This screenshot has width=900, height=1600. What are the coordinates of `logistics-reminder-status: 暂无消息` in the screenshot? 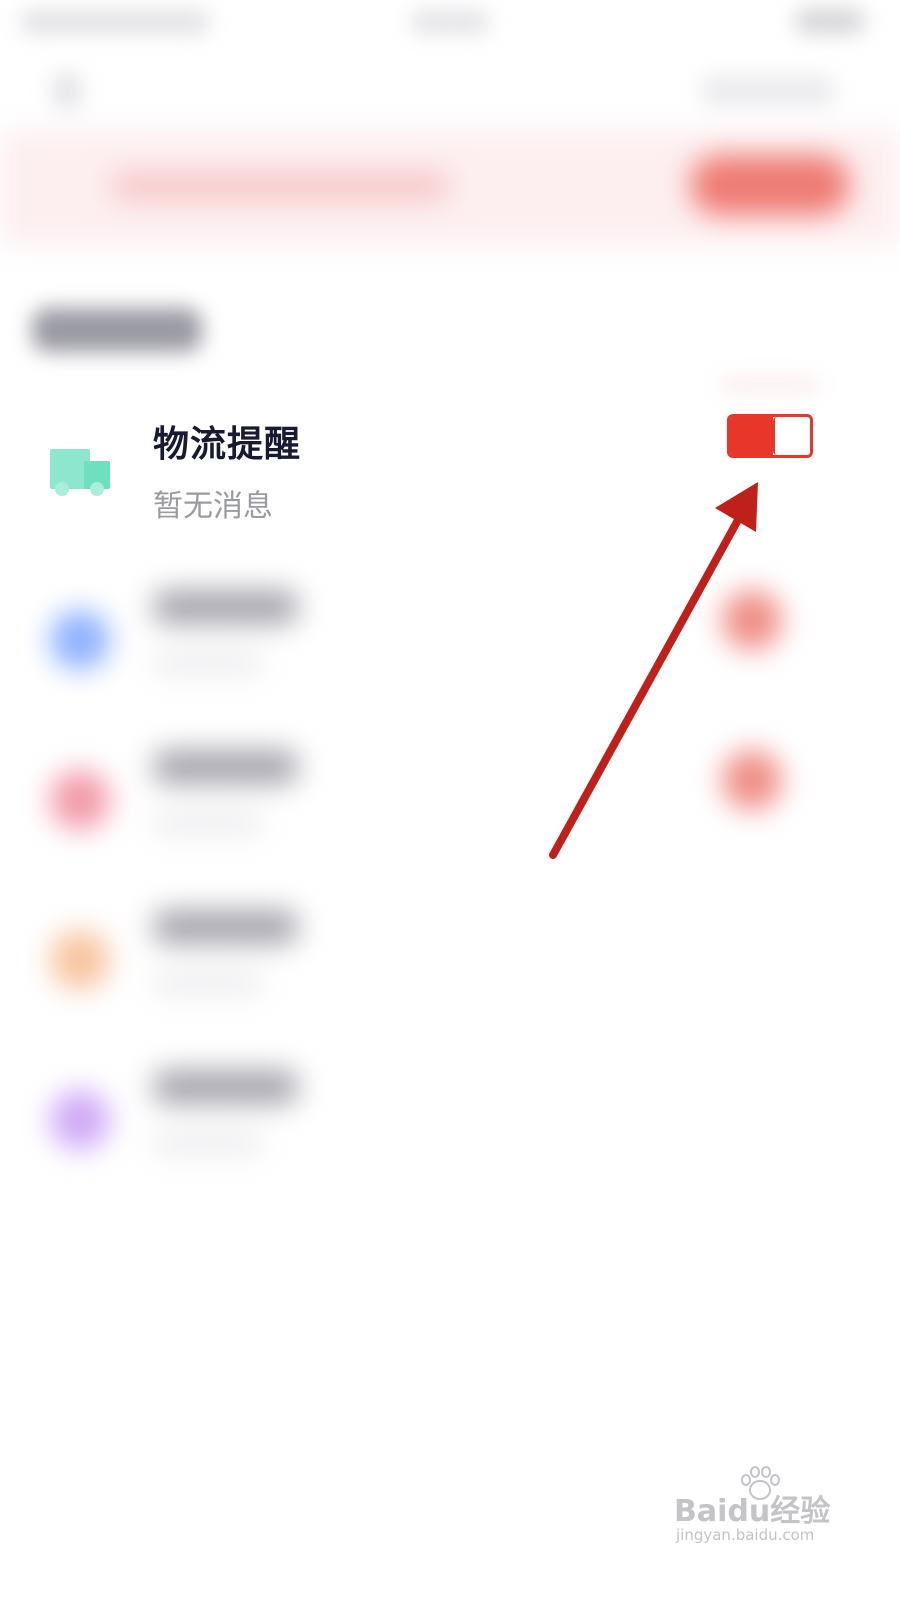 It's located at (213, 506).